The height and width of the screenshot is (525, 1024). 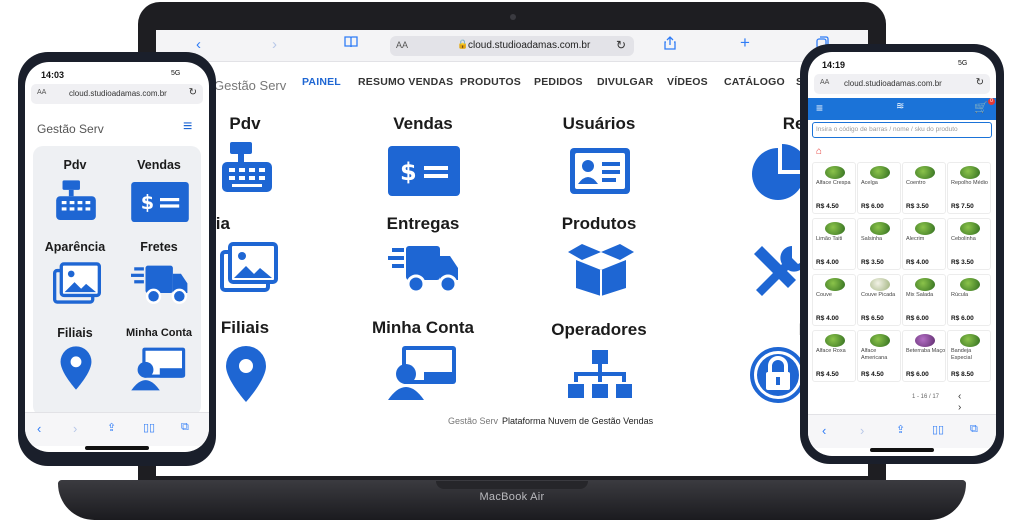 I want to click on product-card: Limão Taiti R$ 4.00, so click(x=834, y=244).